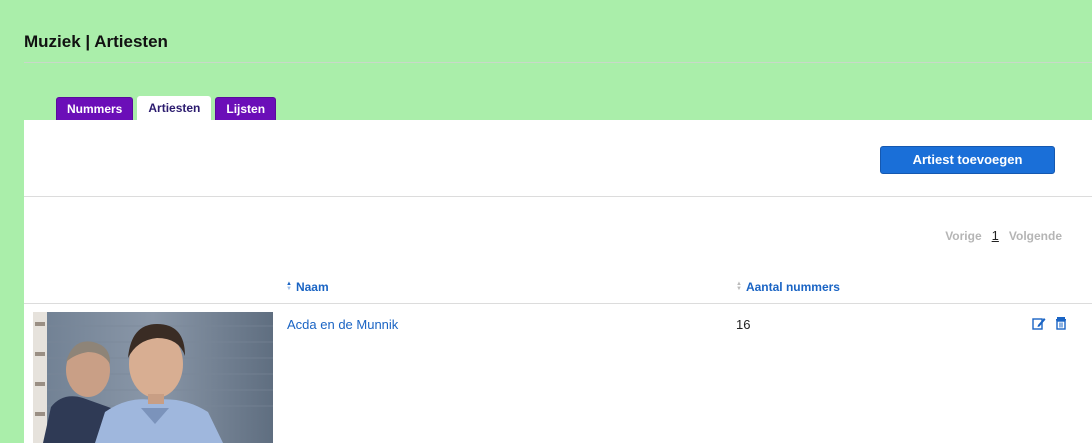 The width and height of the screenshot is (1092, 443). What do you see at coordinates (1039, 323) in the screenshot?
I see `edit-icon` at bounding box center [1039, 323].